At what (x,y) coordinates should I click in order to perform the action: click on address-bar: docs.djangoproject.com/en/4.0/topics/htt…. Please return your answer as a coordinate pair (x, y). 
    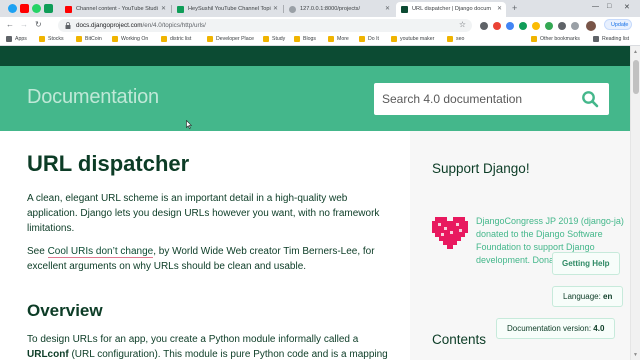
    Looking at the image, I should click on (265, 25).